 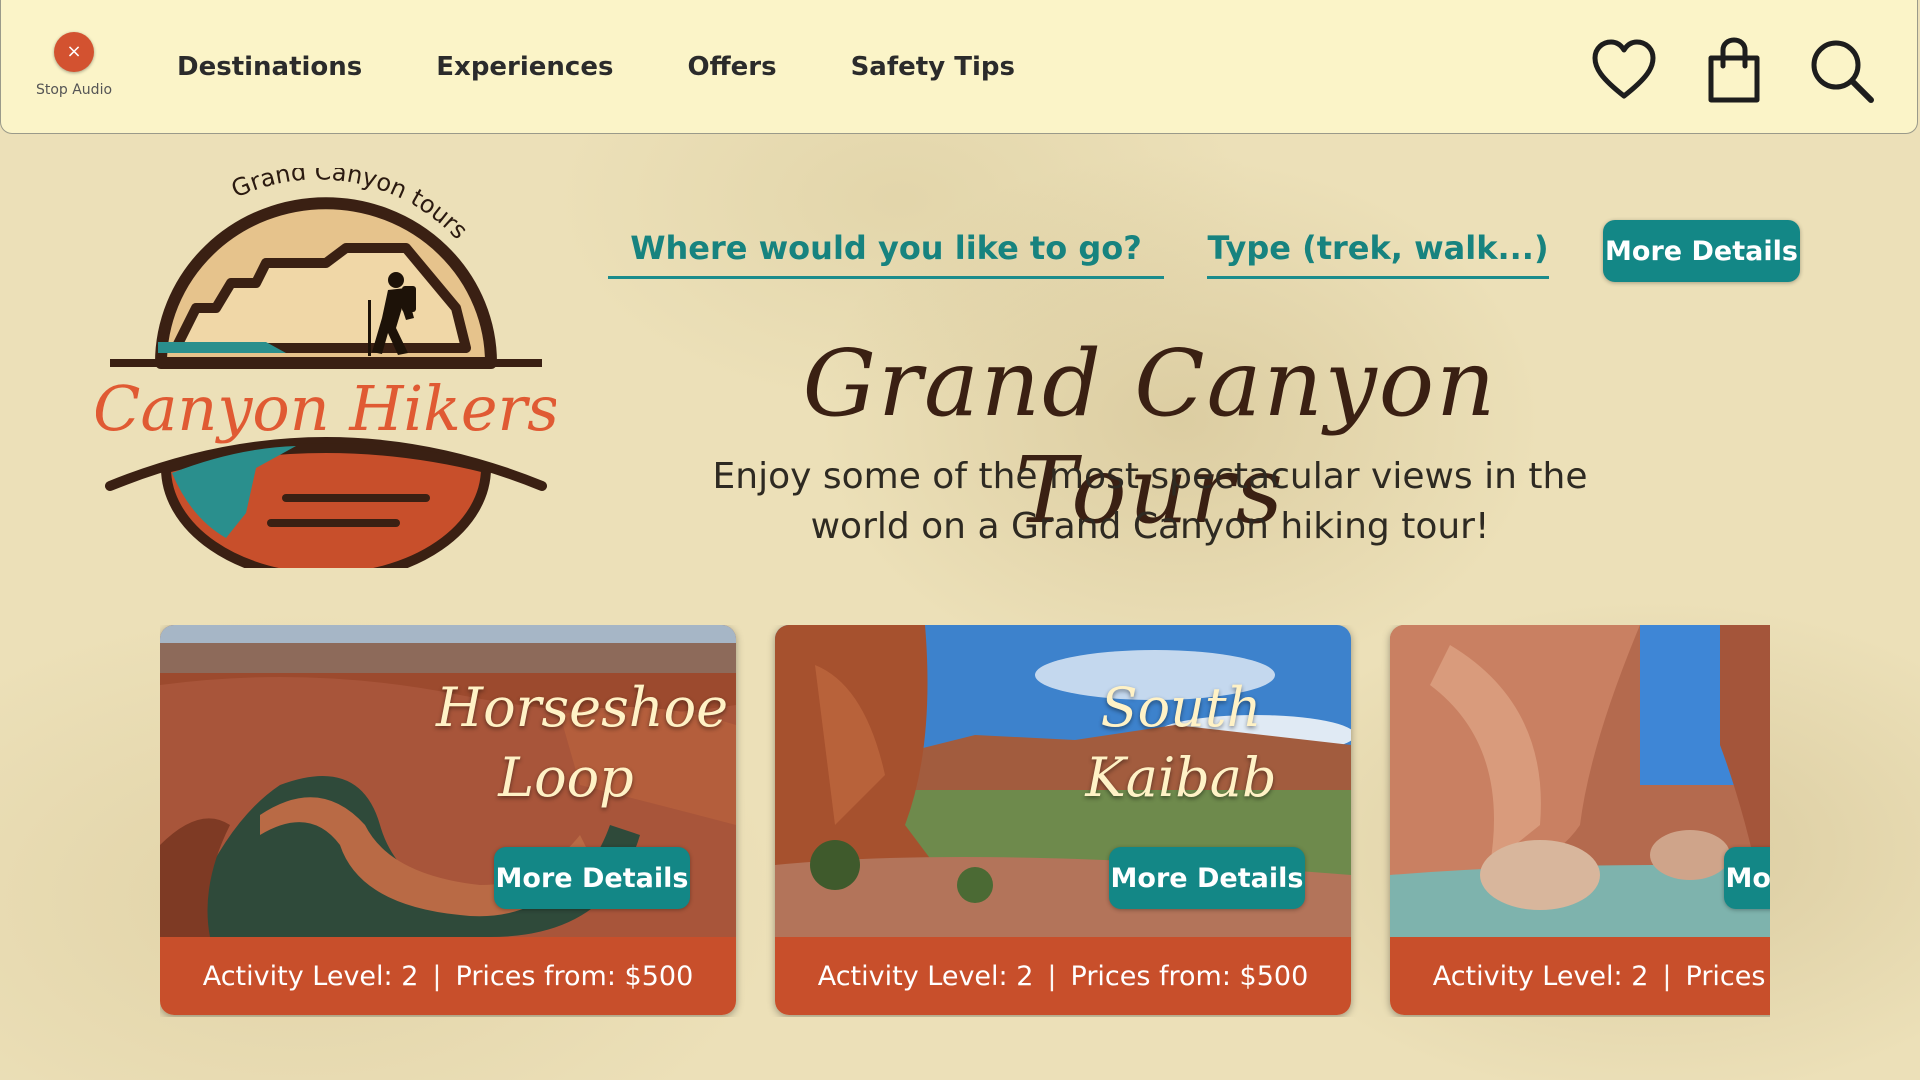 What do you see at coordinates (1580, 781) in the screenshot?
I see `slot-canyon-image` at bounding box center [1580, 781].